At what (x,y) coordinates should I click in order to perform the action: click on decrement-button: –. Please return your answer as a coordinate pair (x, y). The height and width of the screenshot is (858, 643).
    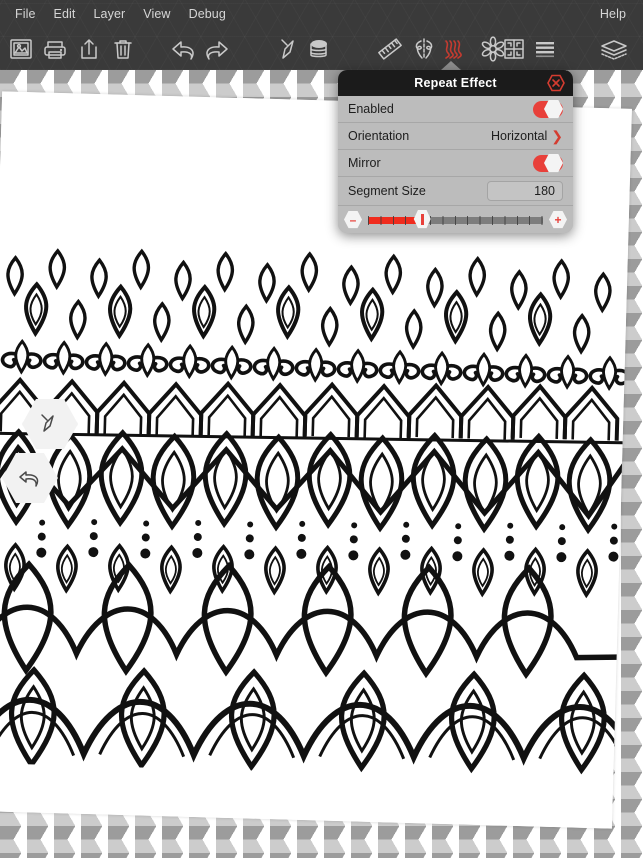
    Looking at the image, I should click on (353, 219).